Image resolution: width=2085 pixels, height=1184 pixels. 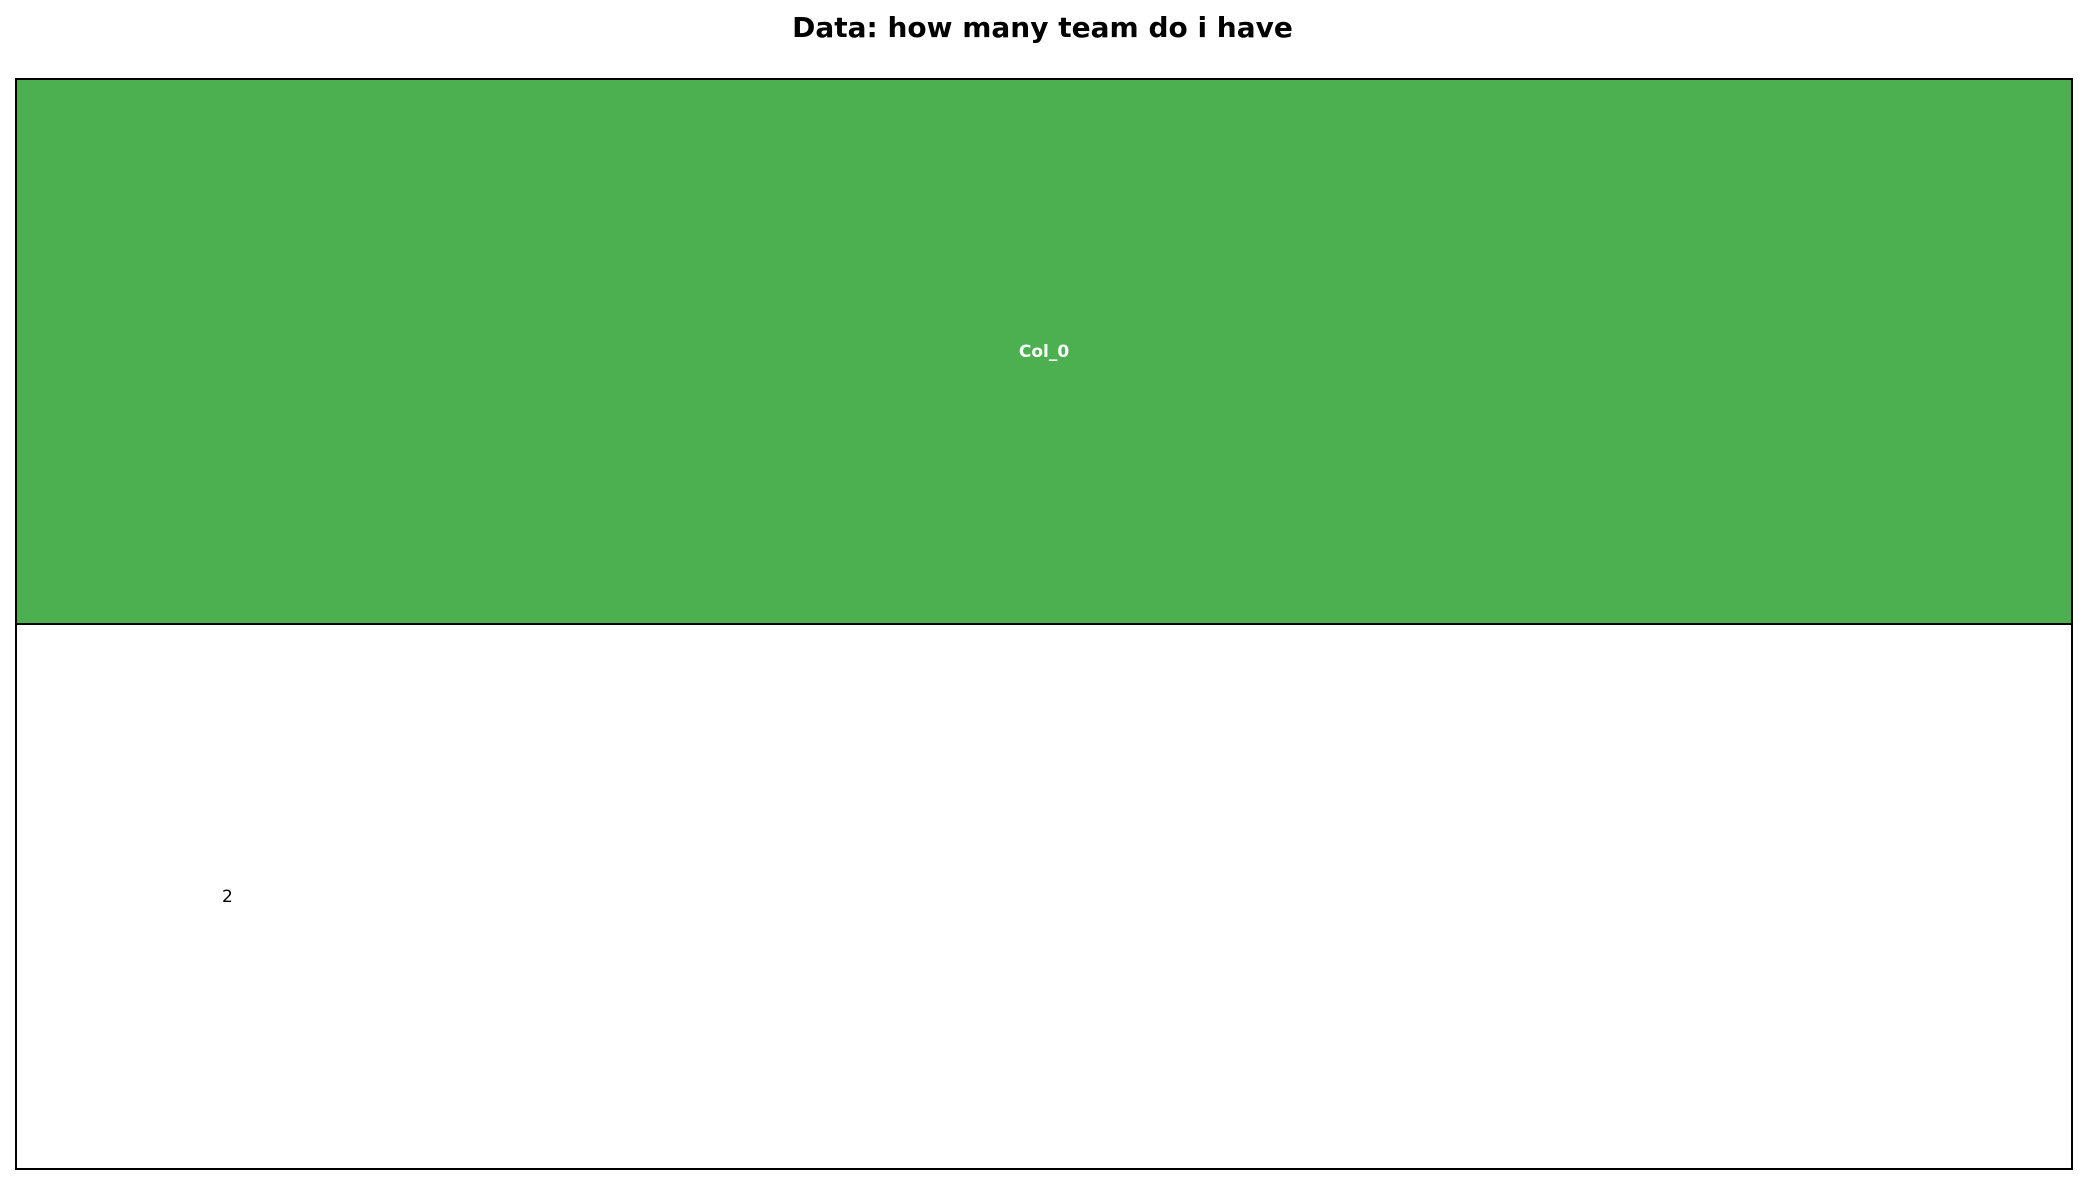 What do you see at coordinates (227, 896) in the screenshot?
I see `table-cell-value: 2` at bounding box center [227, 896].